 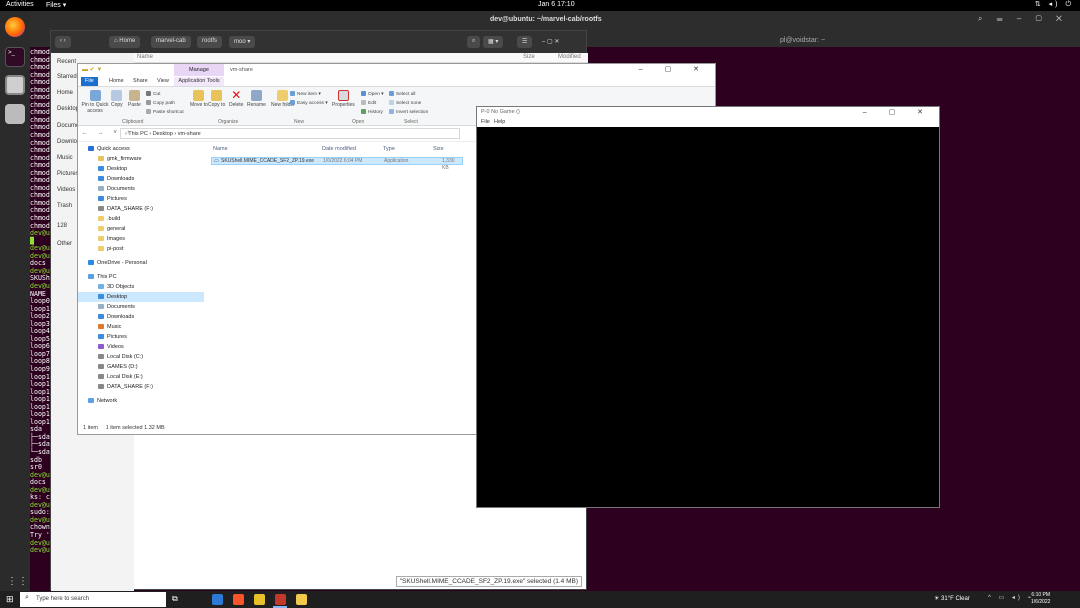 I want to click on nav-item-gmk-firmware: gmk_firmware, so click(x=141, y=159).